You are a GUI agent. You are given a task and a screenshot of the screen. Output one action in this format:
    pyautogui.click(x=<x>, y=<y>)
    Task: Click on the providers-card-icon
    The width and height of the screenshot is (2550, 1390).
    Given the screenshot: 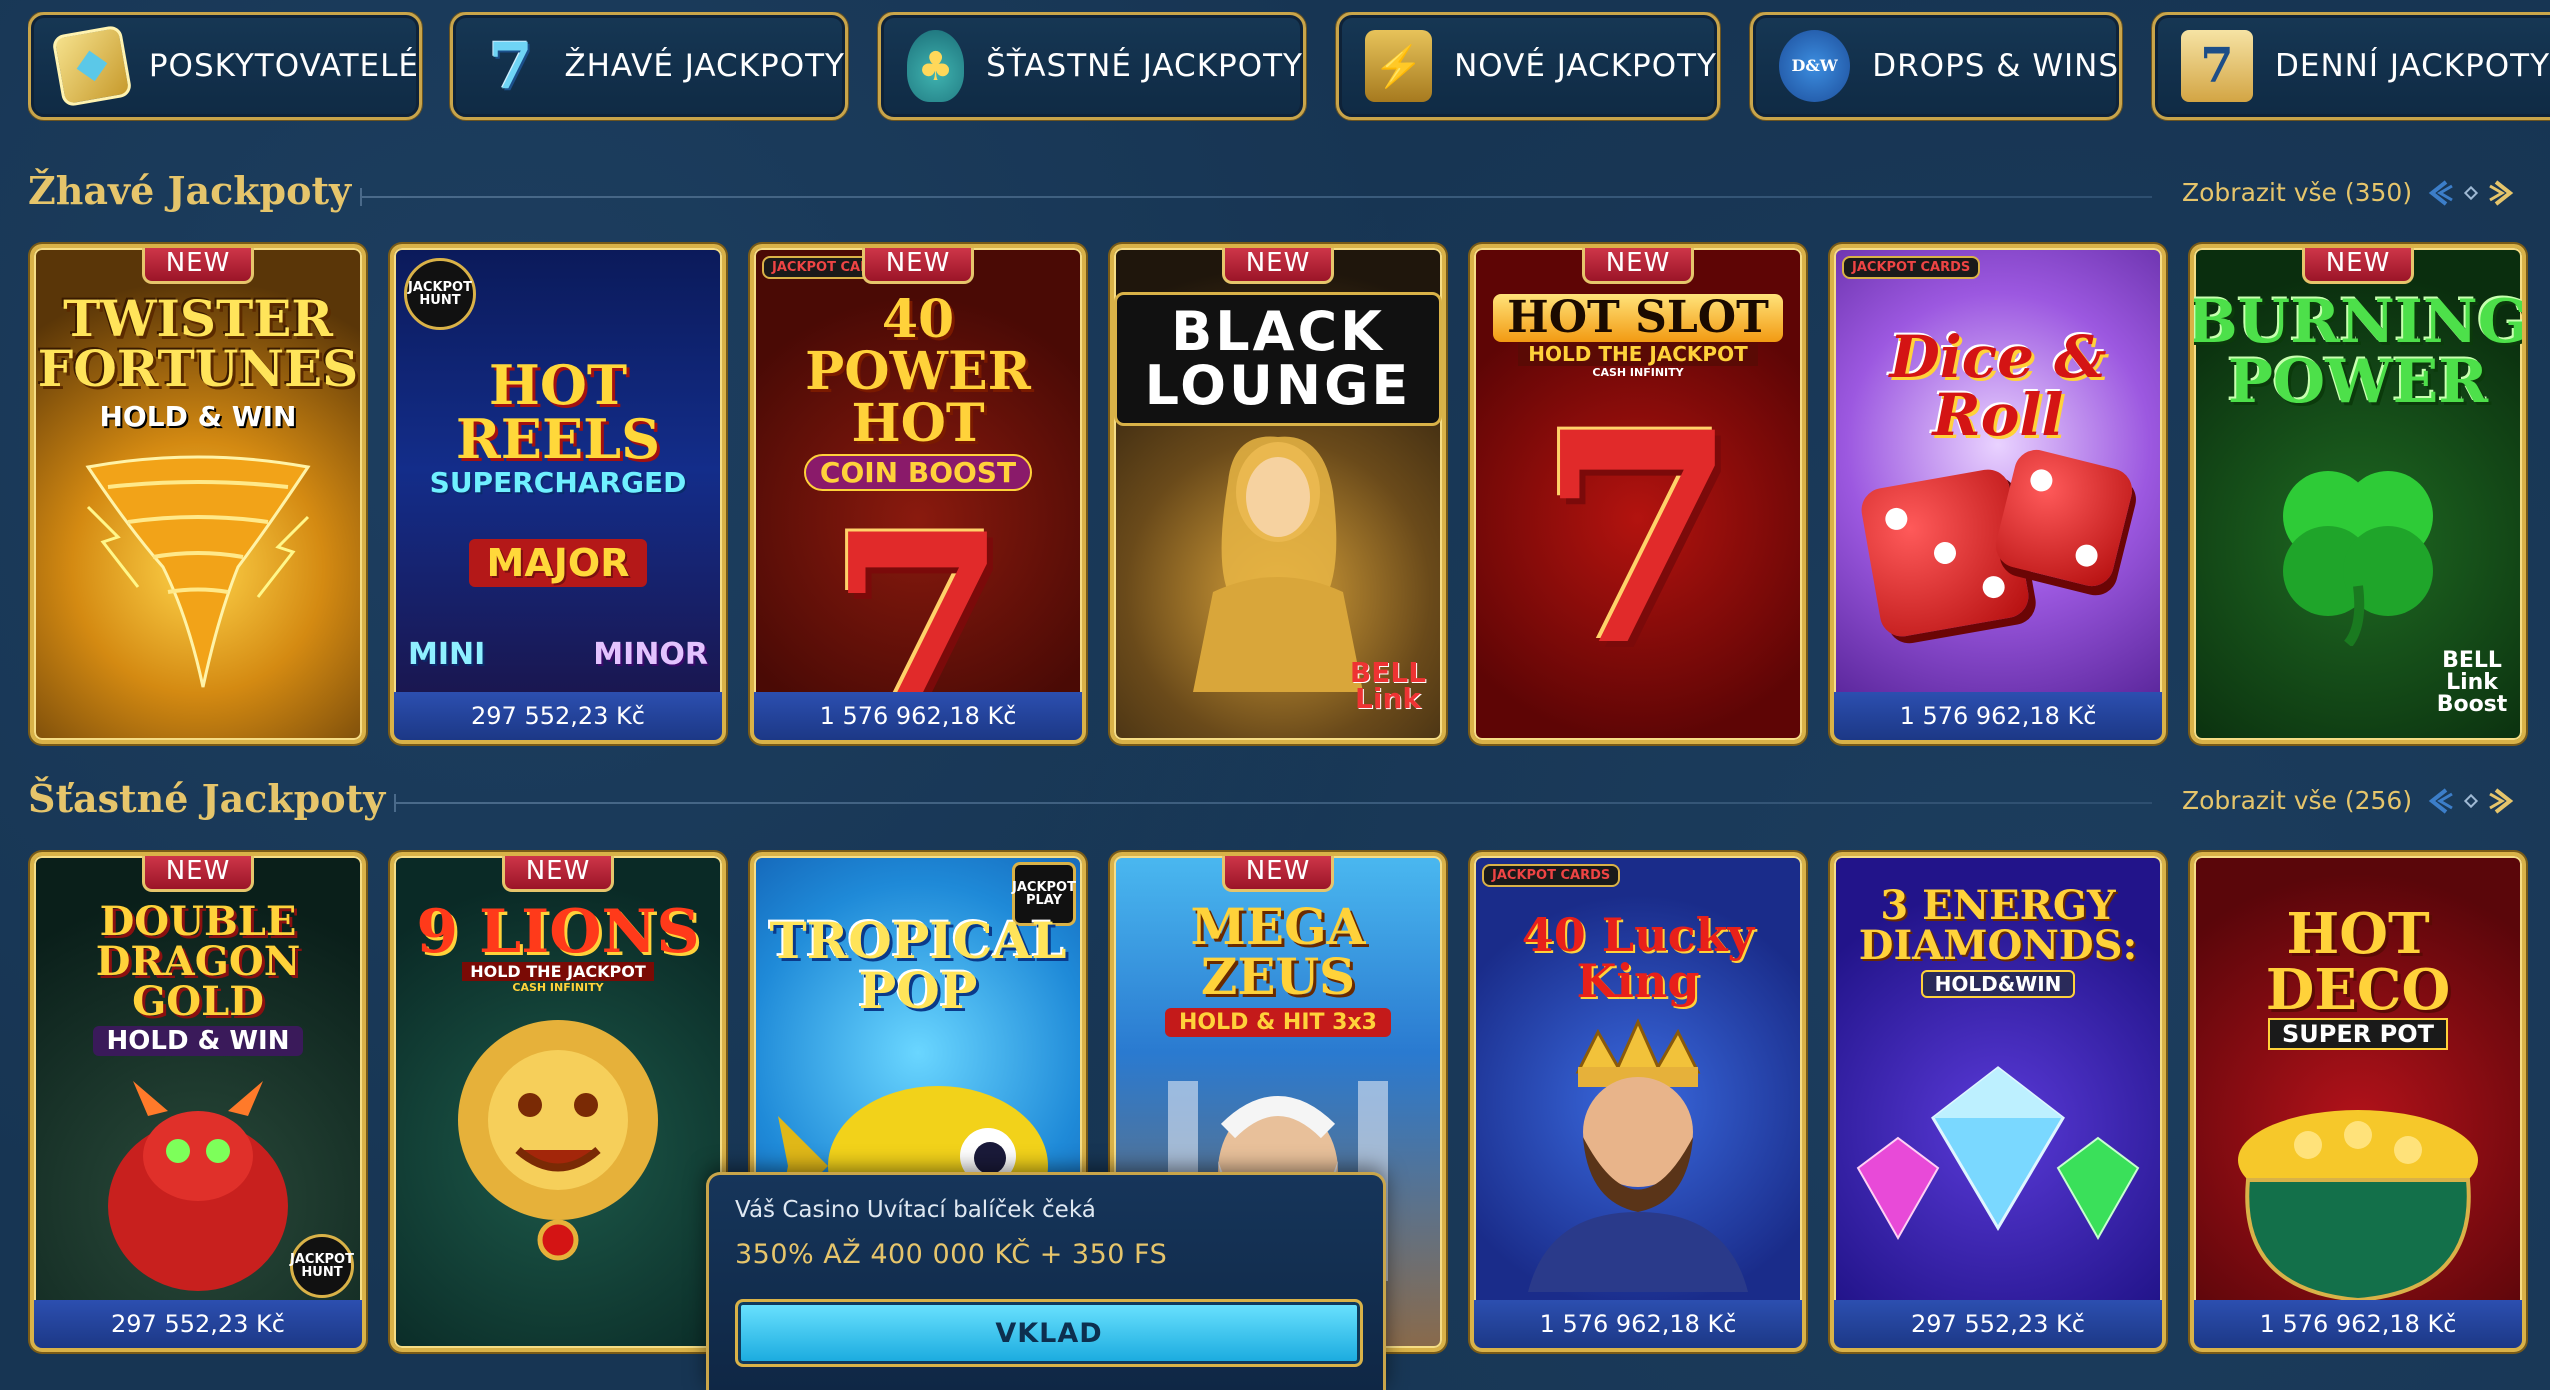 What is the action you would take?
    pyautogui.click(x=92, y=66)
    